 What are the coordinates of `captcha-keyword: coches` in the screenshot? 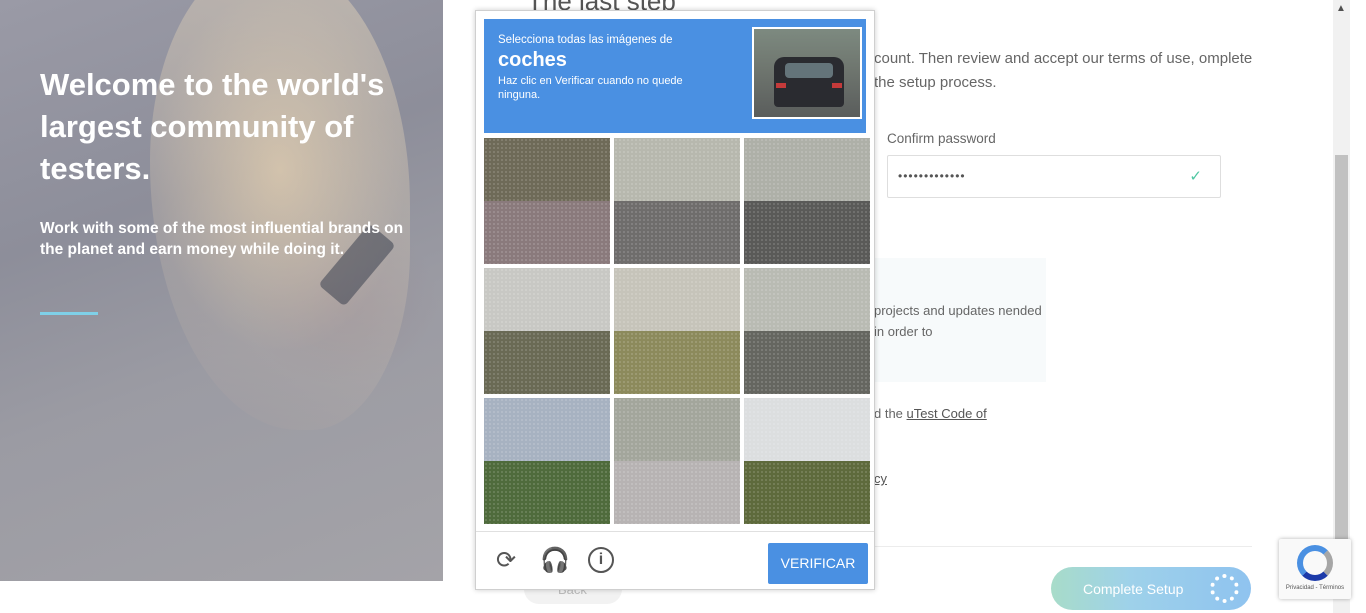 It's located at (532, 60).